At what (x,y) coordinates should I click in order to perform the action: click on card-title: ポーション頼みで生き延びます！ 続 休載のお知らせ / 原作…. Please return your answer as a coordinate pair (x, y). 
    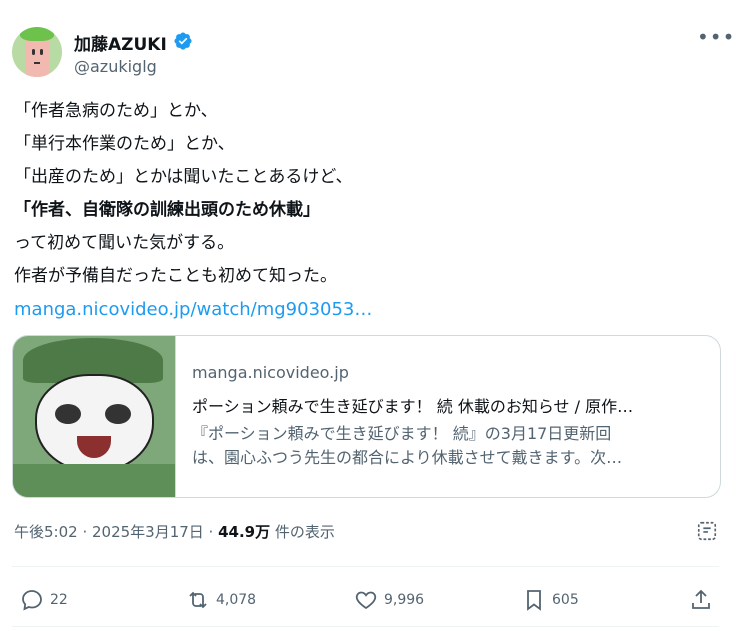
    Looking at the image, I should click on (413, 406).